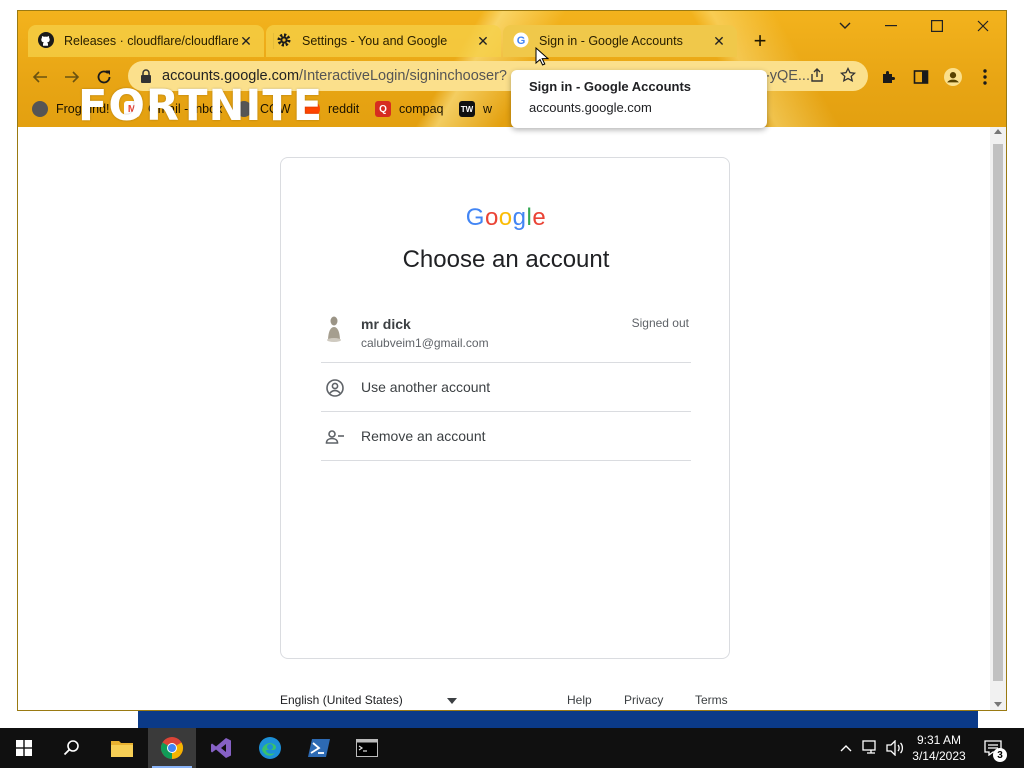  I want to click on github-icon, so click(46, 41).